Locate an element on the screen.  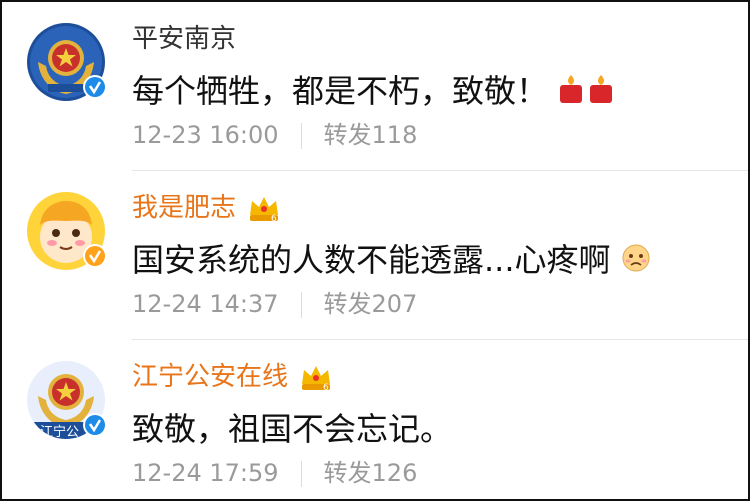
timestamp: 12-24 14:37 is located at coordinates (205, 304).